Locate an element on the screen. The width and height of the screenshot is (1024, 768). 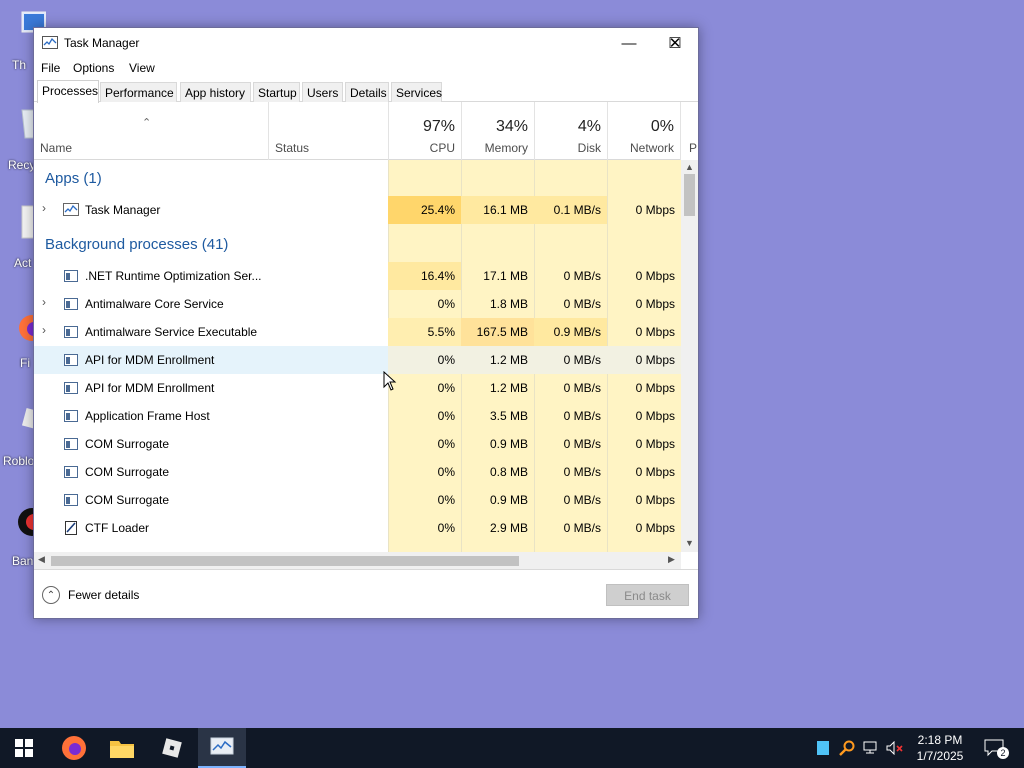
sort-ascending-icon: ⌃ is located at coordinates (147, 123).